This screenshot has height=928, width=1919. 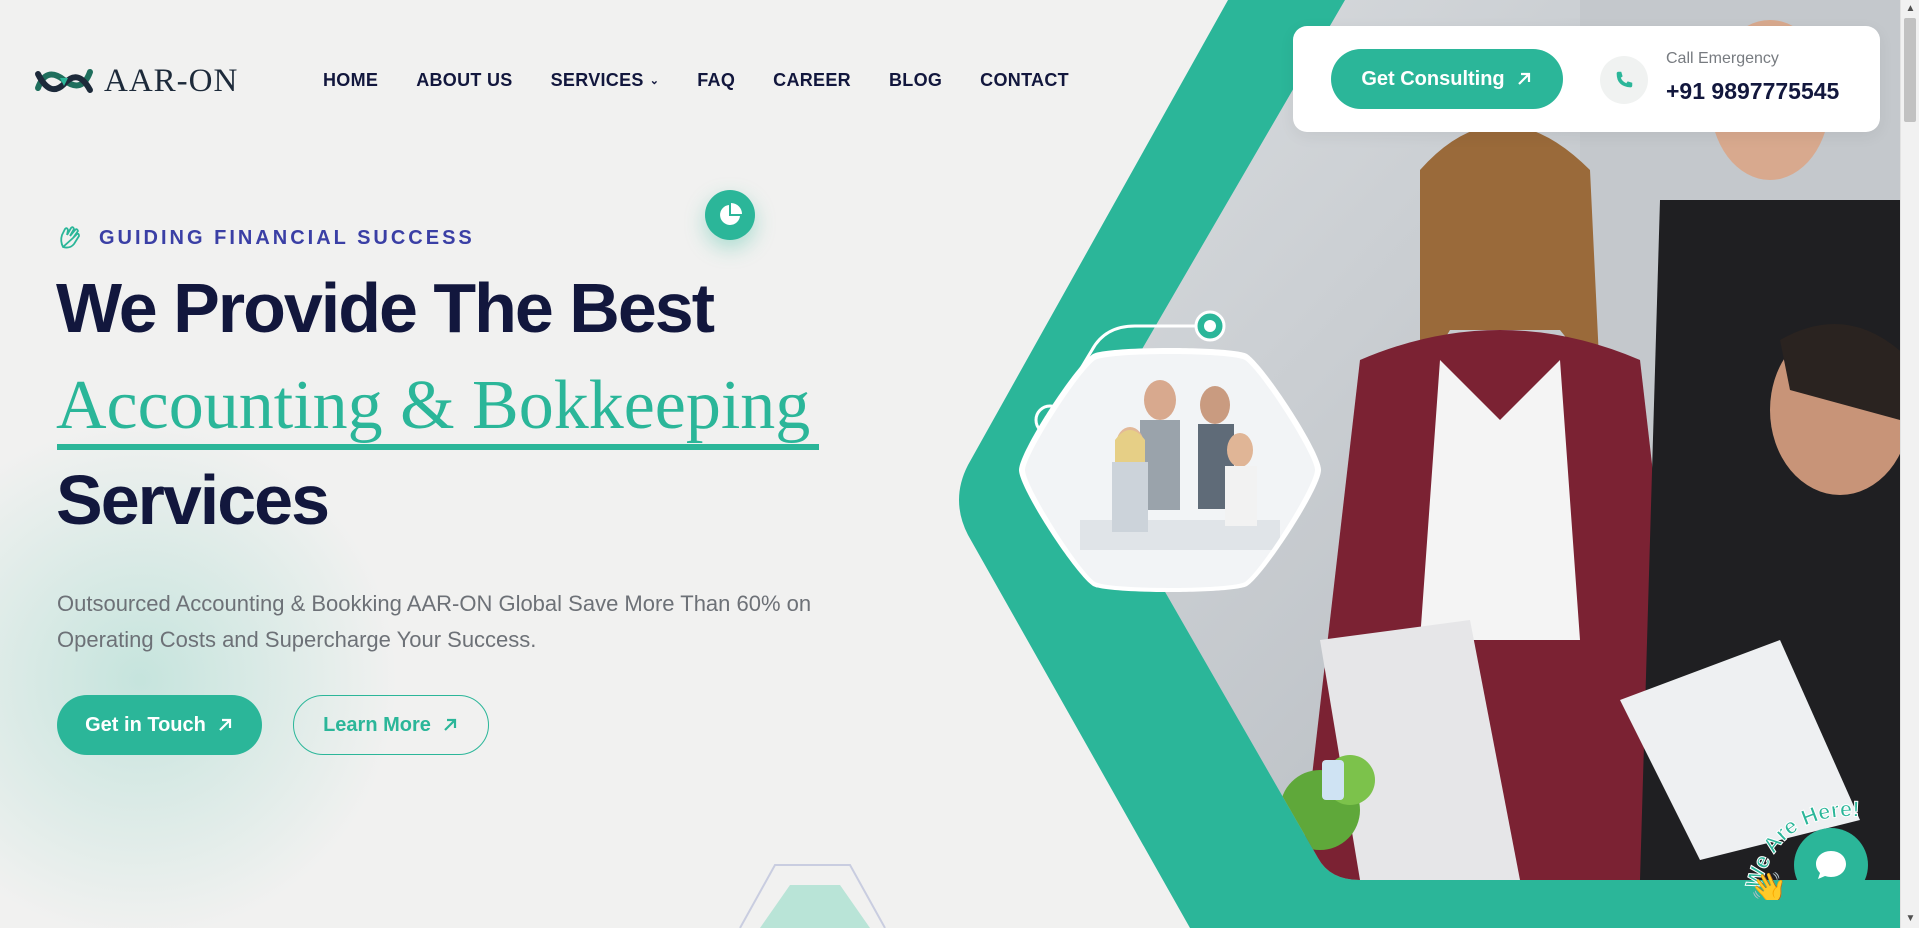 I want to click on nav-about-us-label: ABOUT US, so click(x=464, y=80).